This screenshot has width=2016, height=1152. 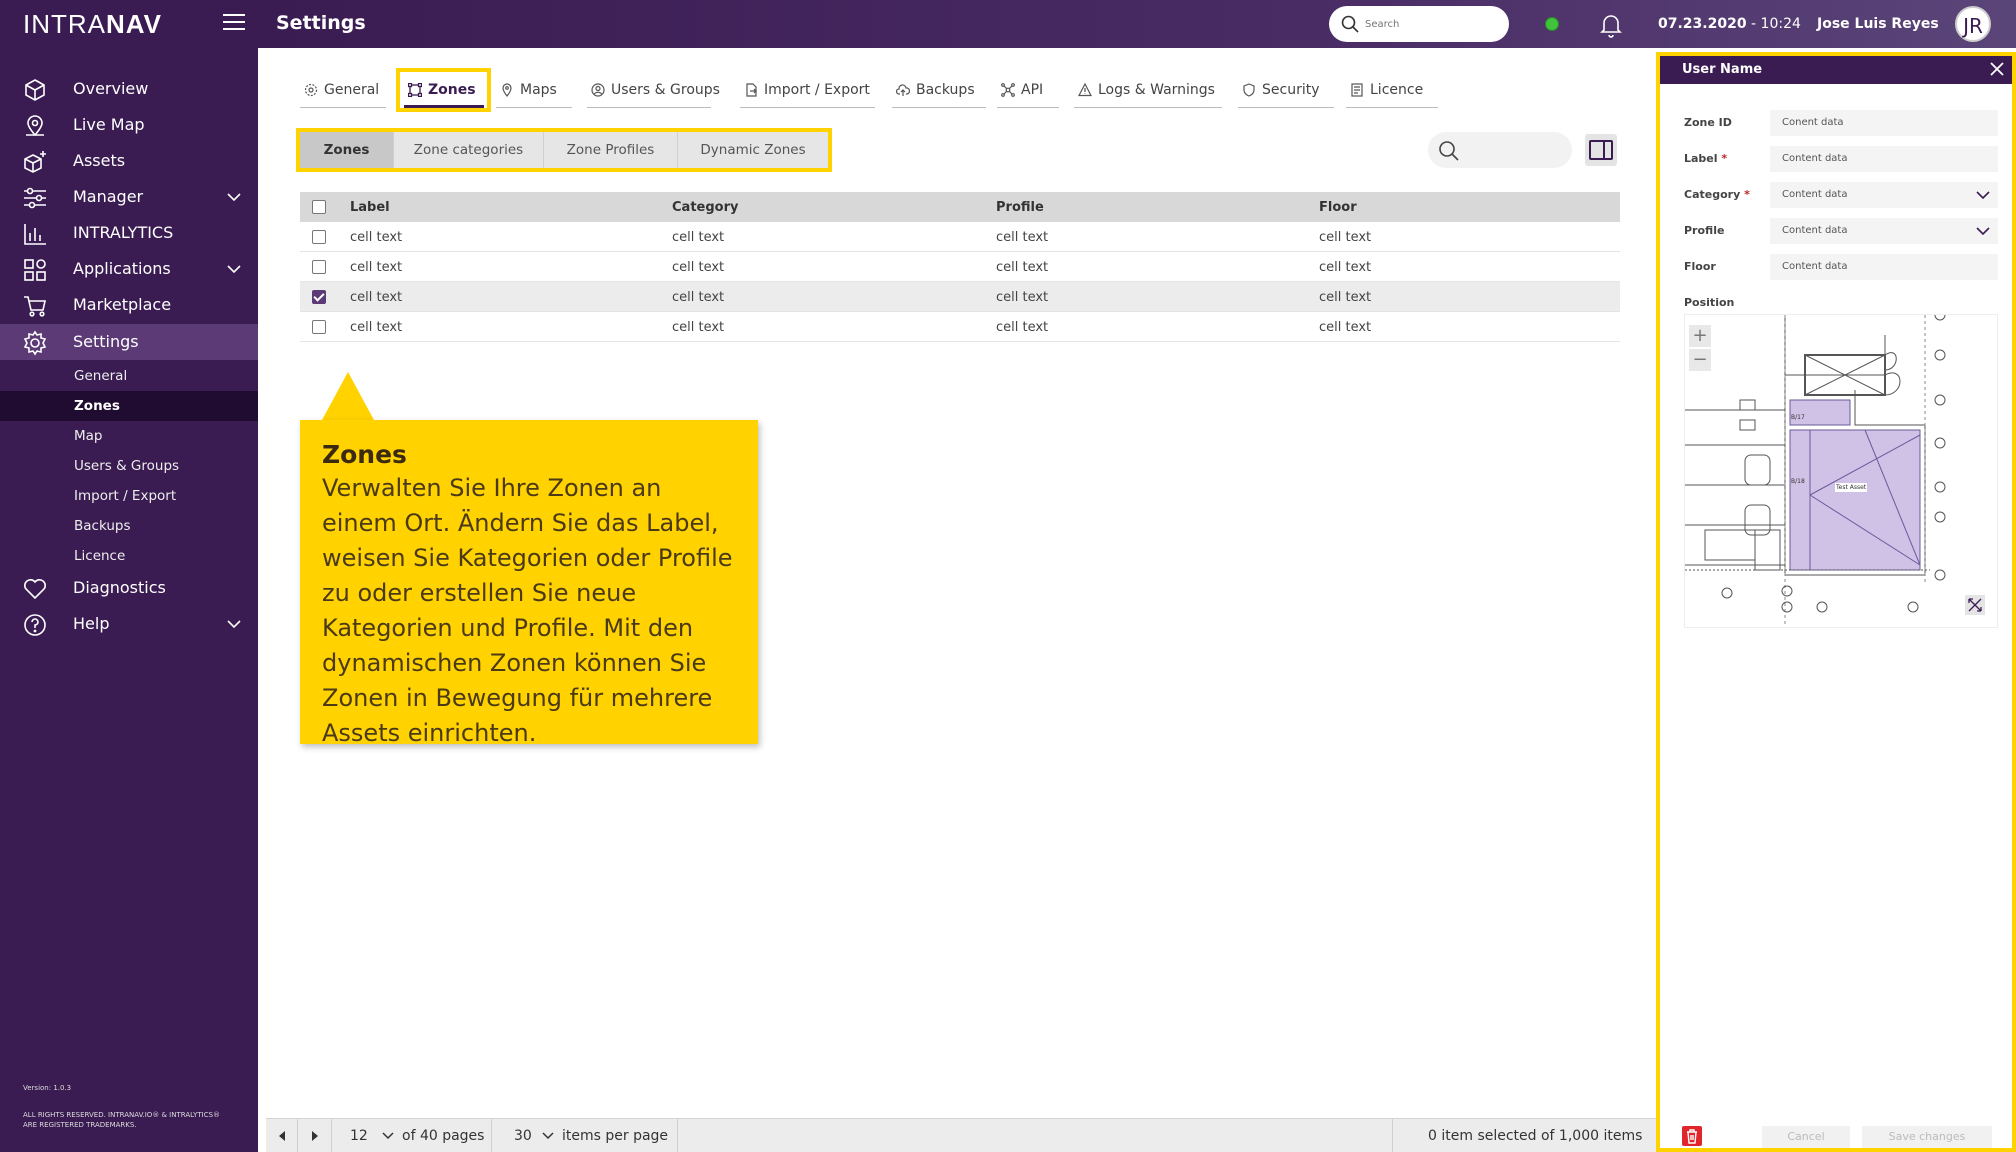 What do you see at coordinates (348, 396) in the screenshot?
I see `callout-arrow` at bounding box center [348, 396].